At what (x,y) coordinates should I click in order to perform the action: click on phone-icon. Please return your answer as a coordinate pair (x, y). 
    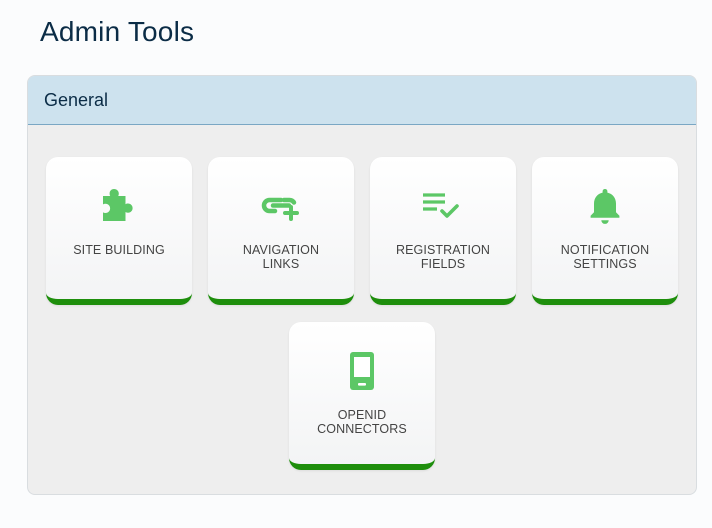
    Looking at the image, I should click on (362, 372).